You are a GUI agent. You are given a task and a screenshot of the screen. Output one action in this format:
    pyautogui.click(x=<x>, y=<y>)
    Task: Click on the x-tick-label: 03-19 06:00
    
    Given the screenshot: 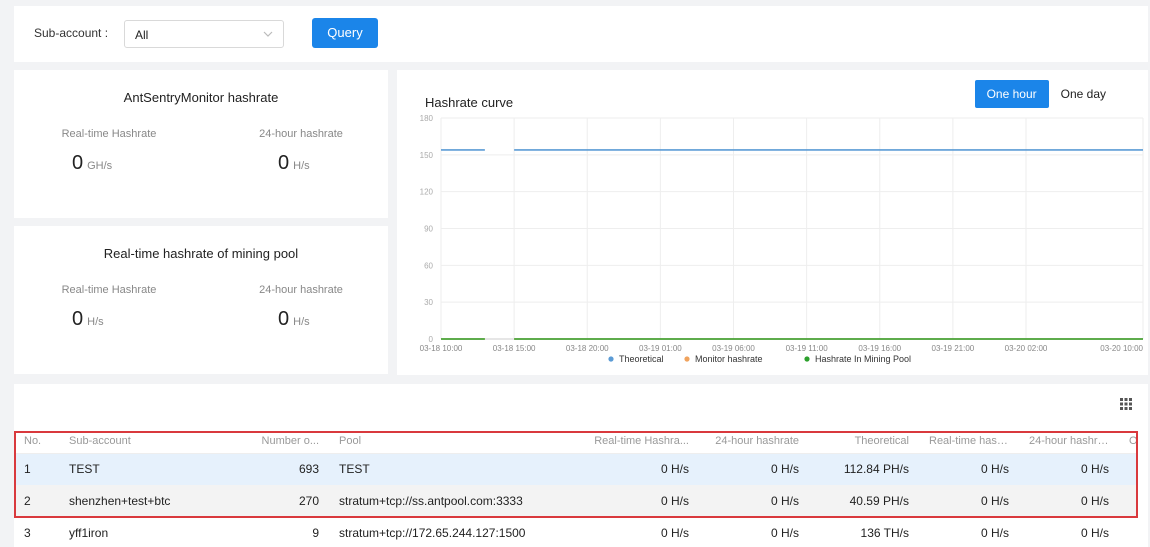 What is the action you would take?
    pyautogui.click(x=733, y=348)
    